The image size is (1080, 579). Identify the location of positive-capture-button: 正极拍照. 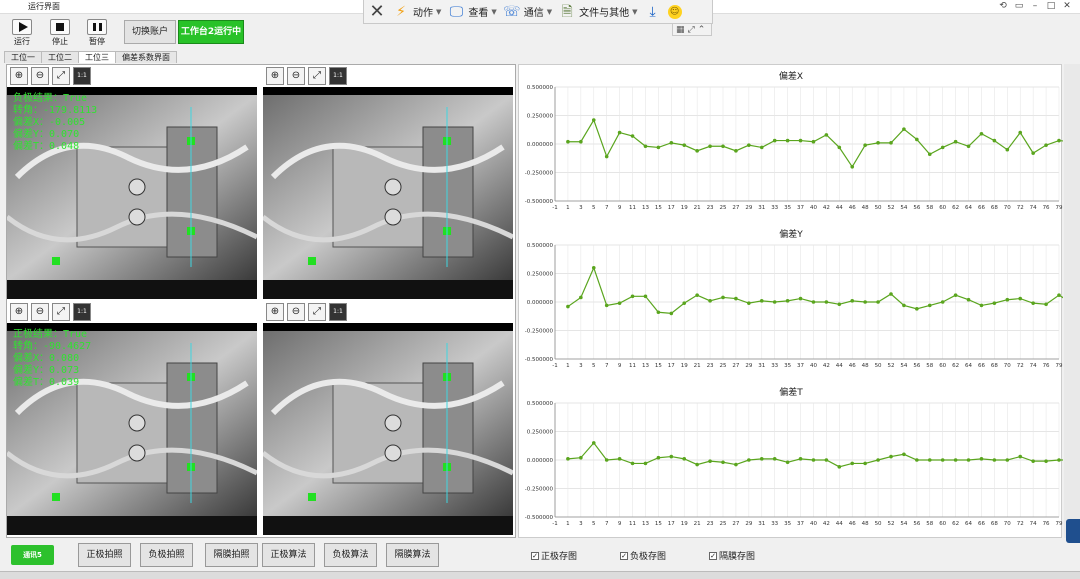
(104, 555).